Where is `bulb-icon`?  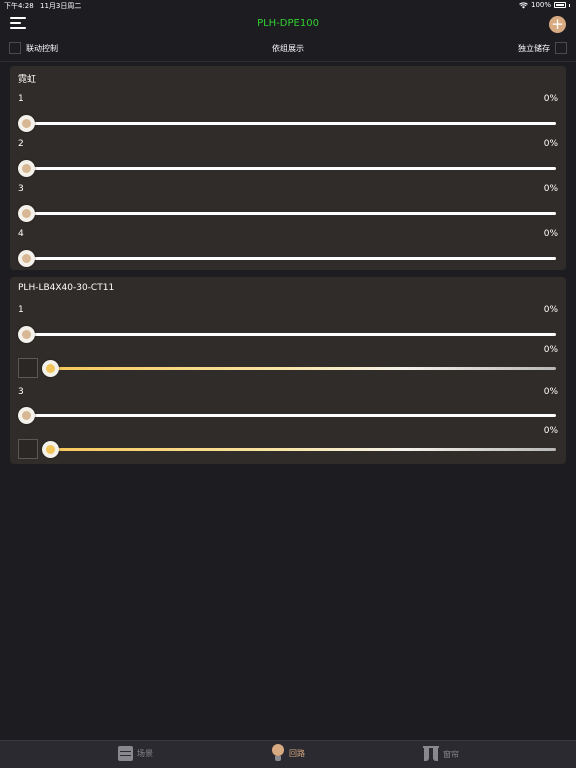
bulb-icon is located at coordinates (278, 753).